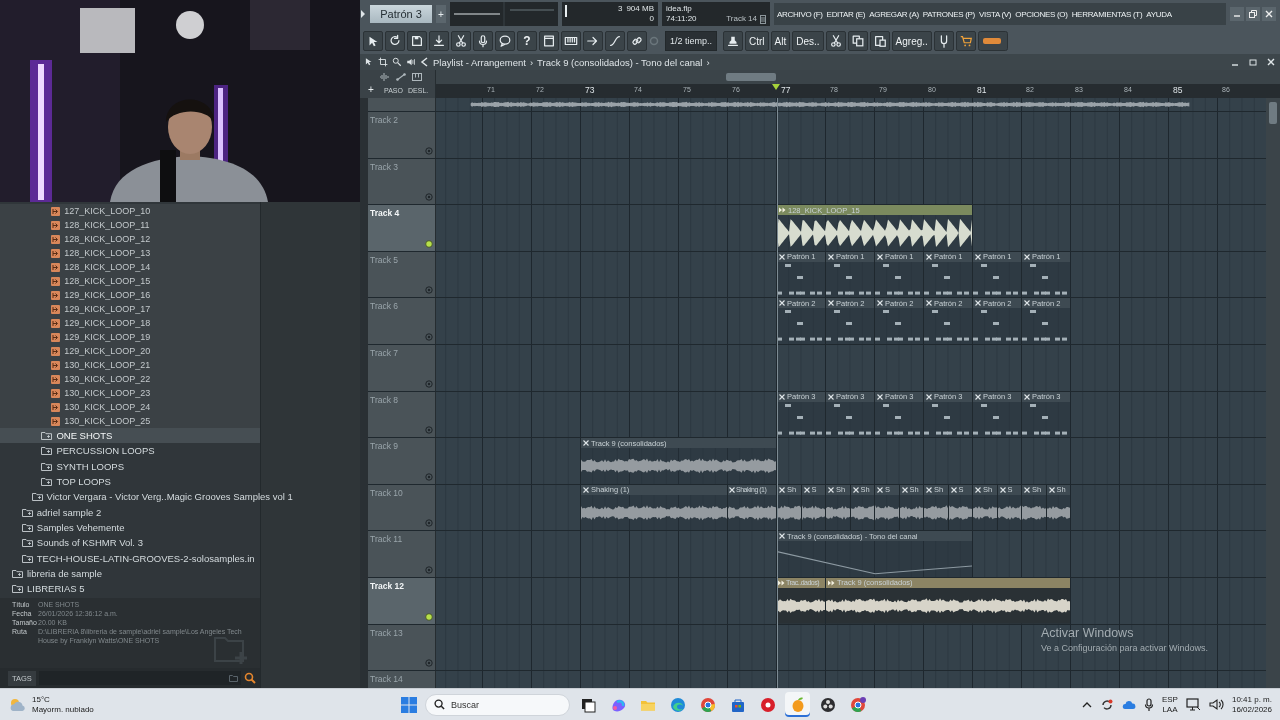  I want to click on browser-folder-item: Victor Vergara - Victor Verg..Magic Grooves Samples vol 1, so click(146, 497).